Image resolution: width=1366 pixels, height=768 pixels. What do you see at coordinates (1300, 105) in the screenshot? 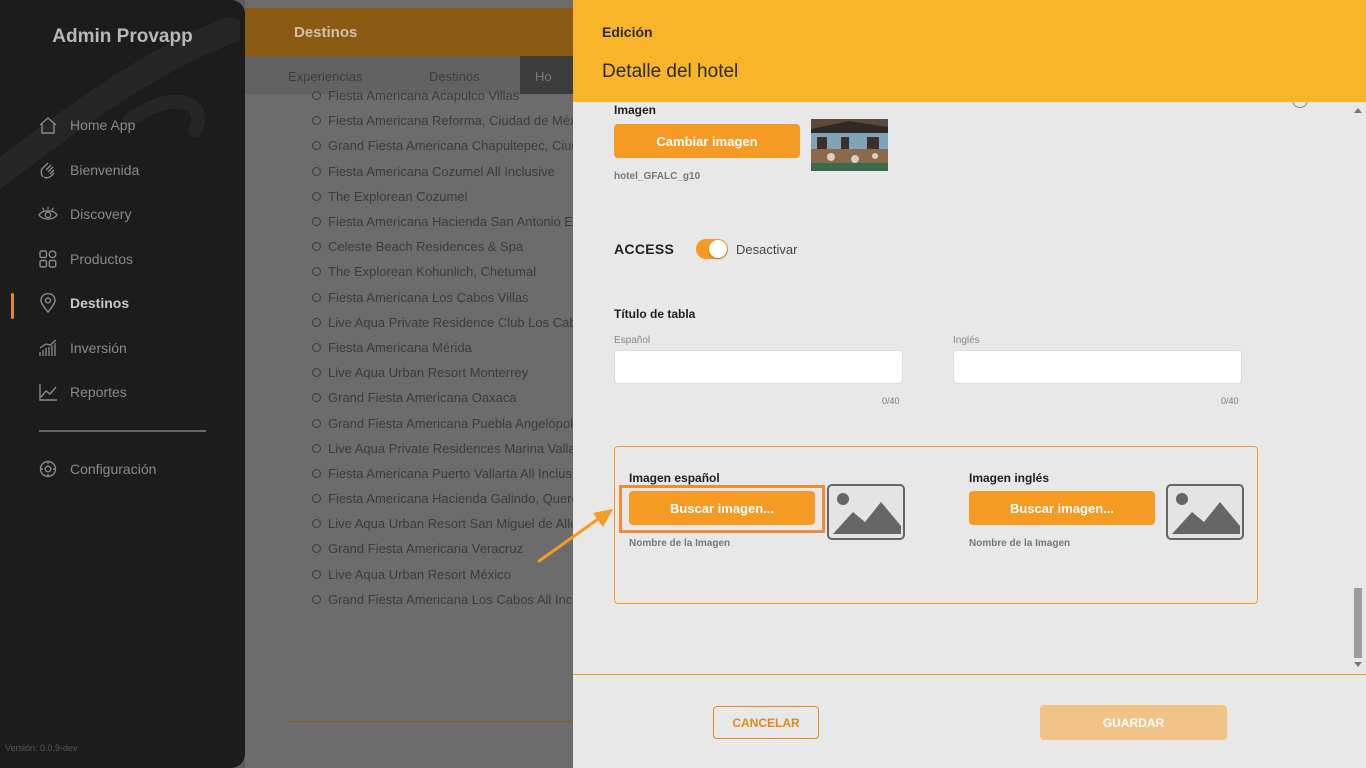
I see `delete-icon` at bounding box center [1300, 105].